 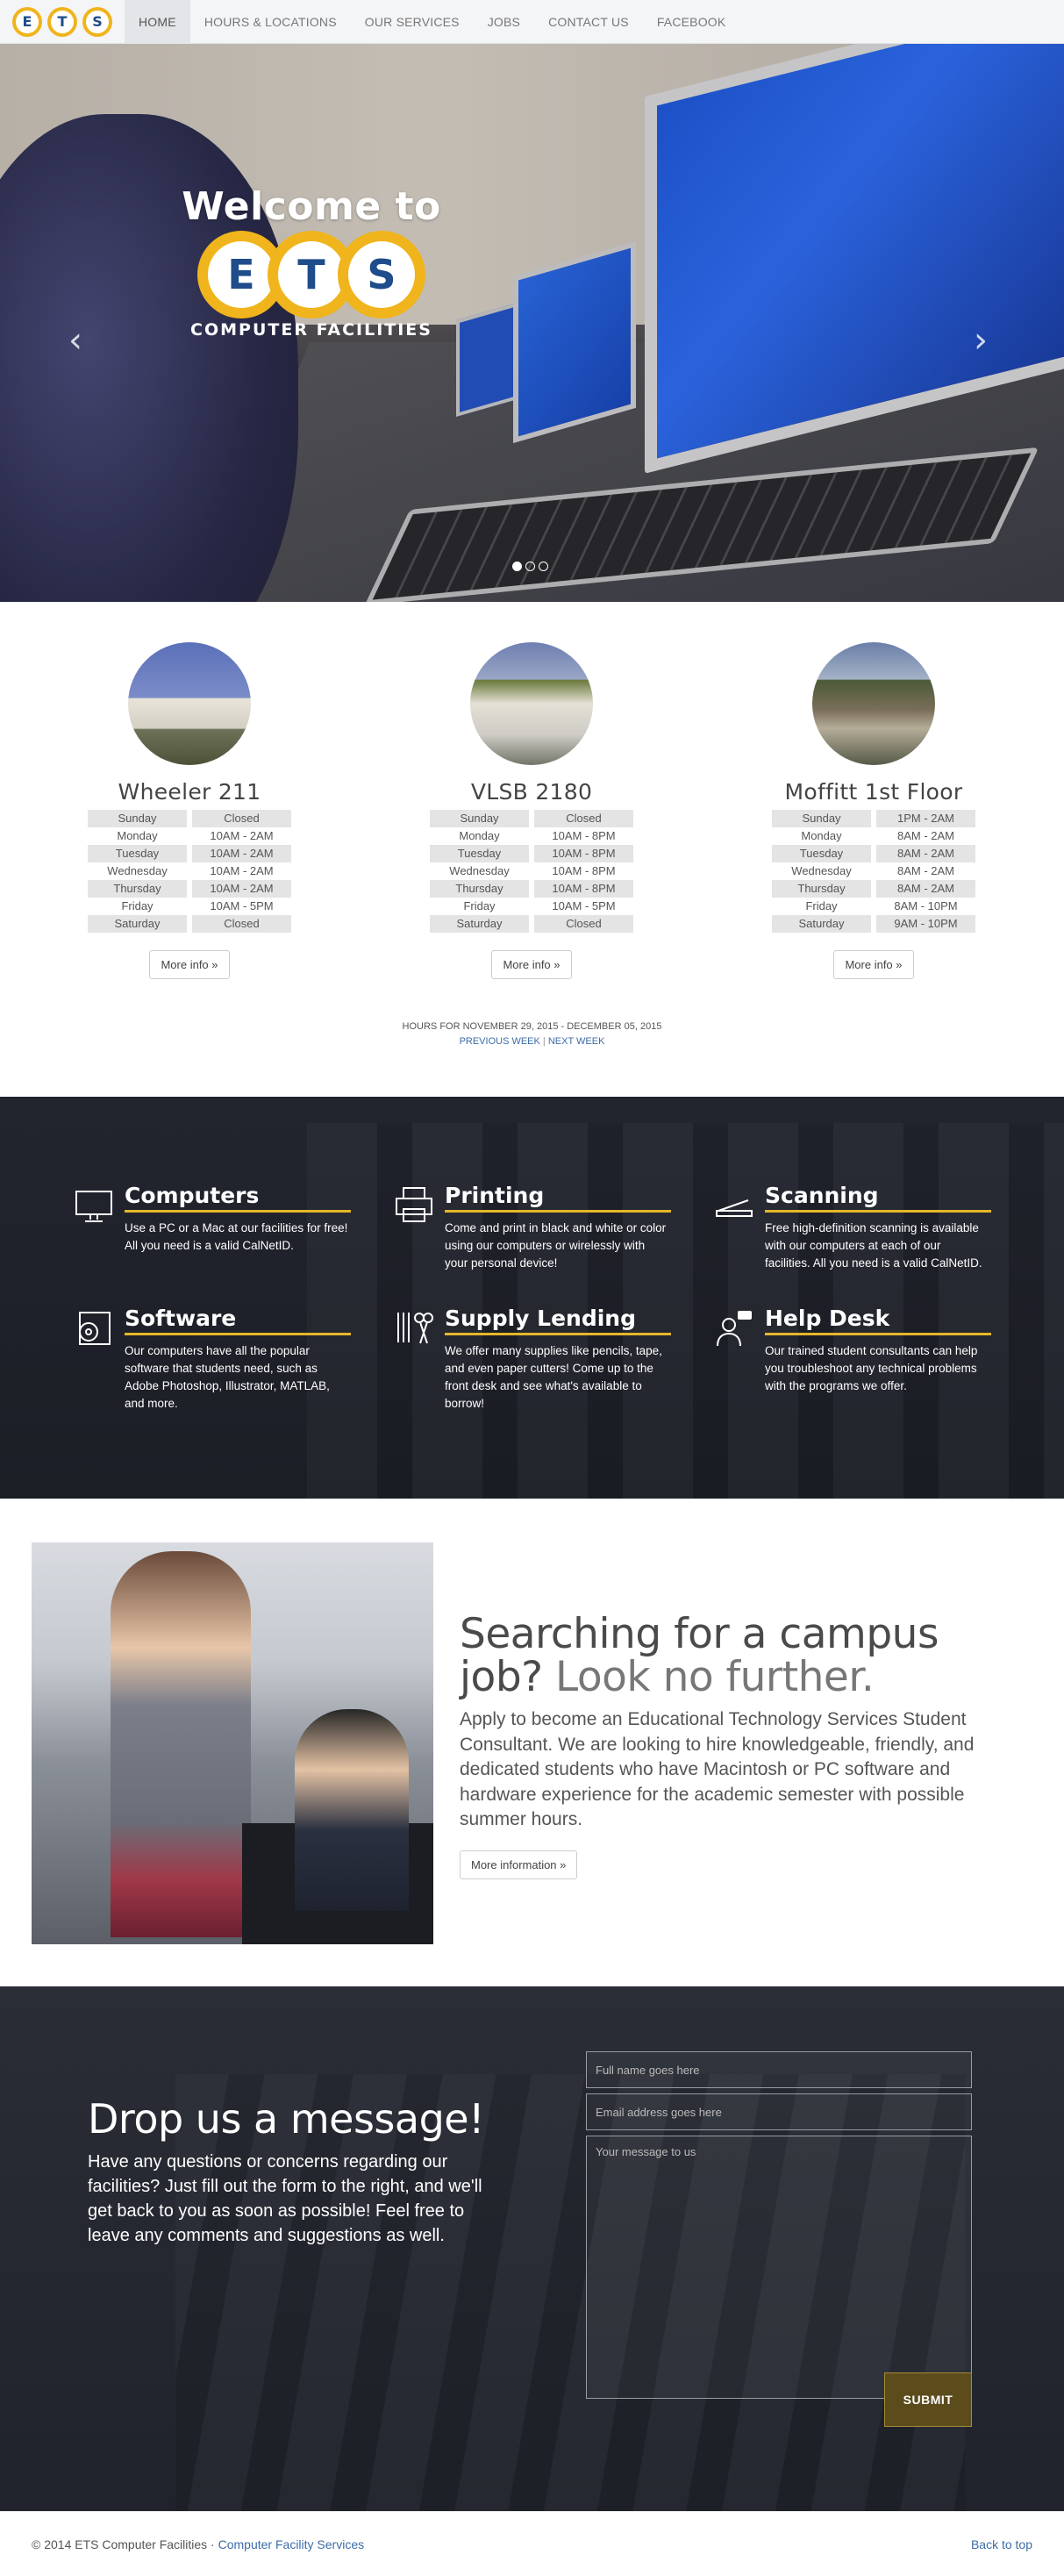 I want to click on message-field, so click(x=779, y=2267).